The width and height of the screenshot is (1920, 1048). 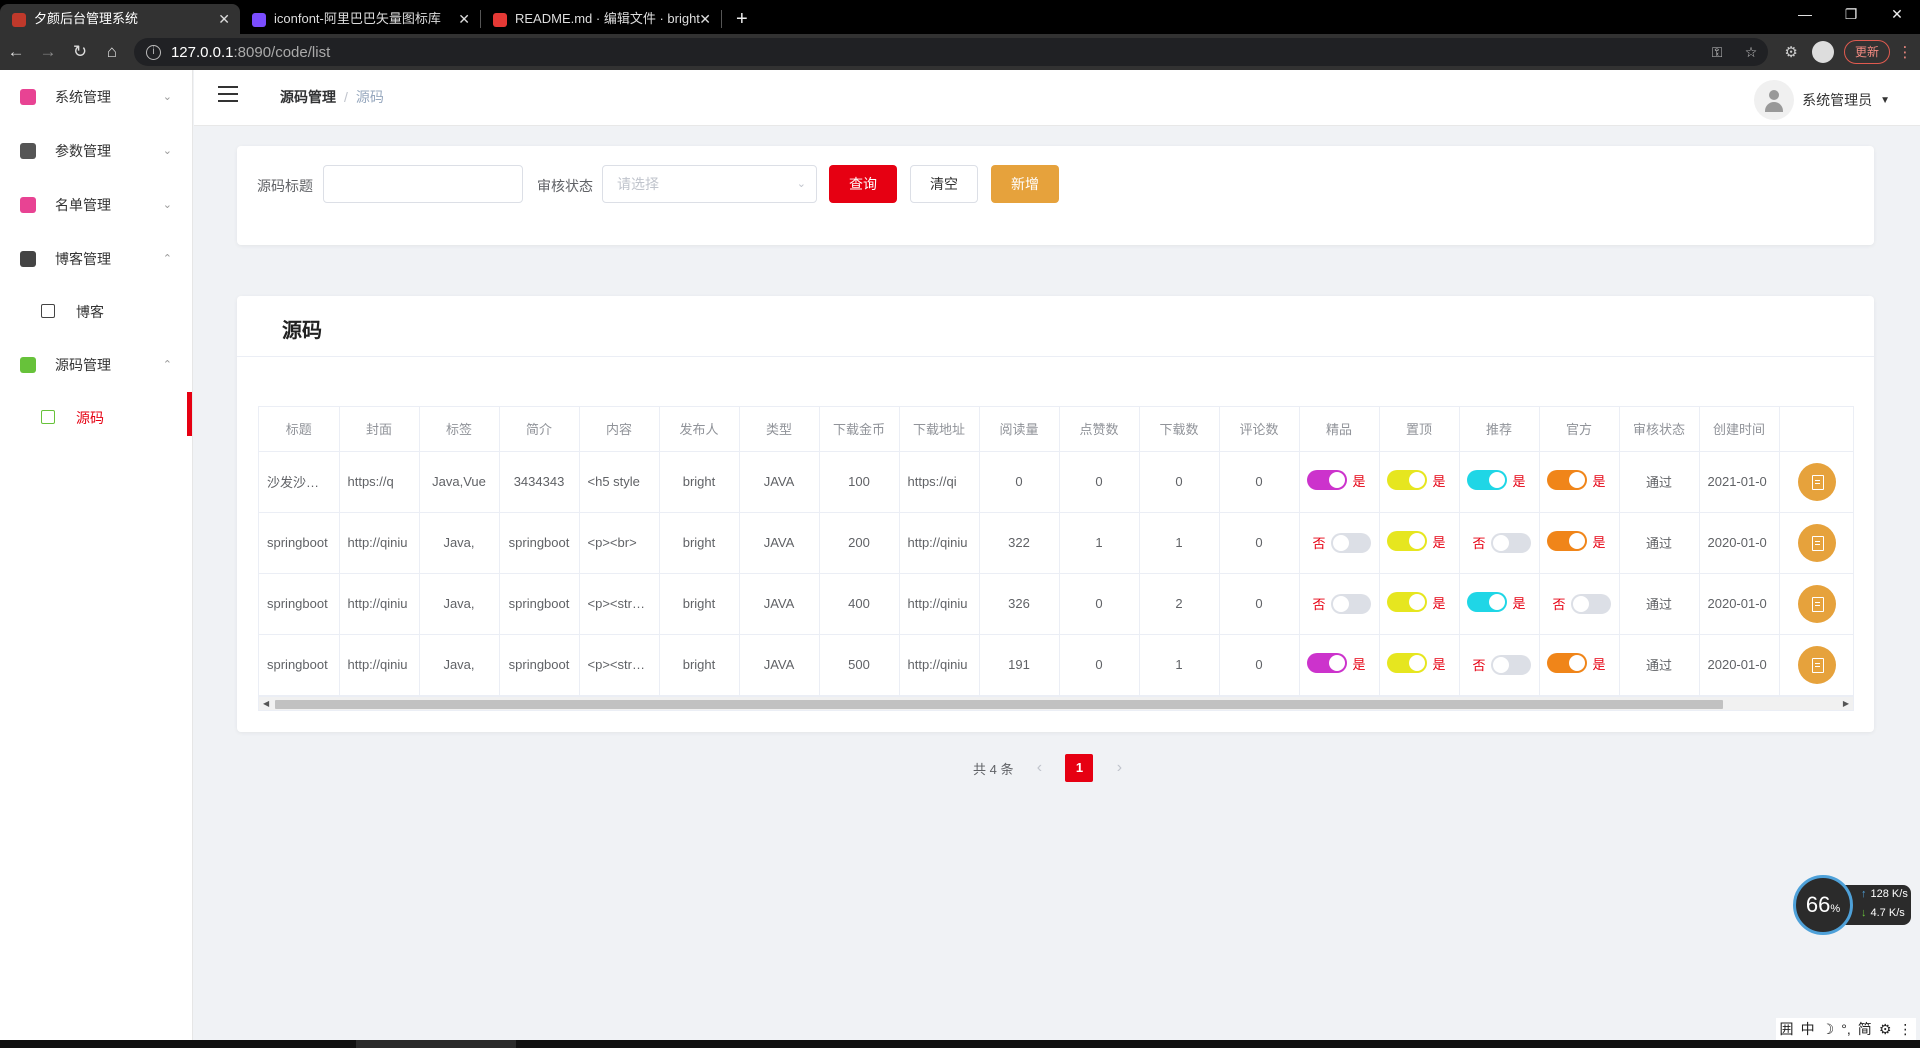 I want to click on ime-button: 中, so click(x=1808, y=1029).